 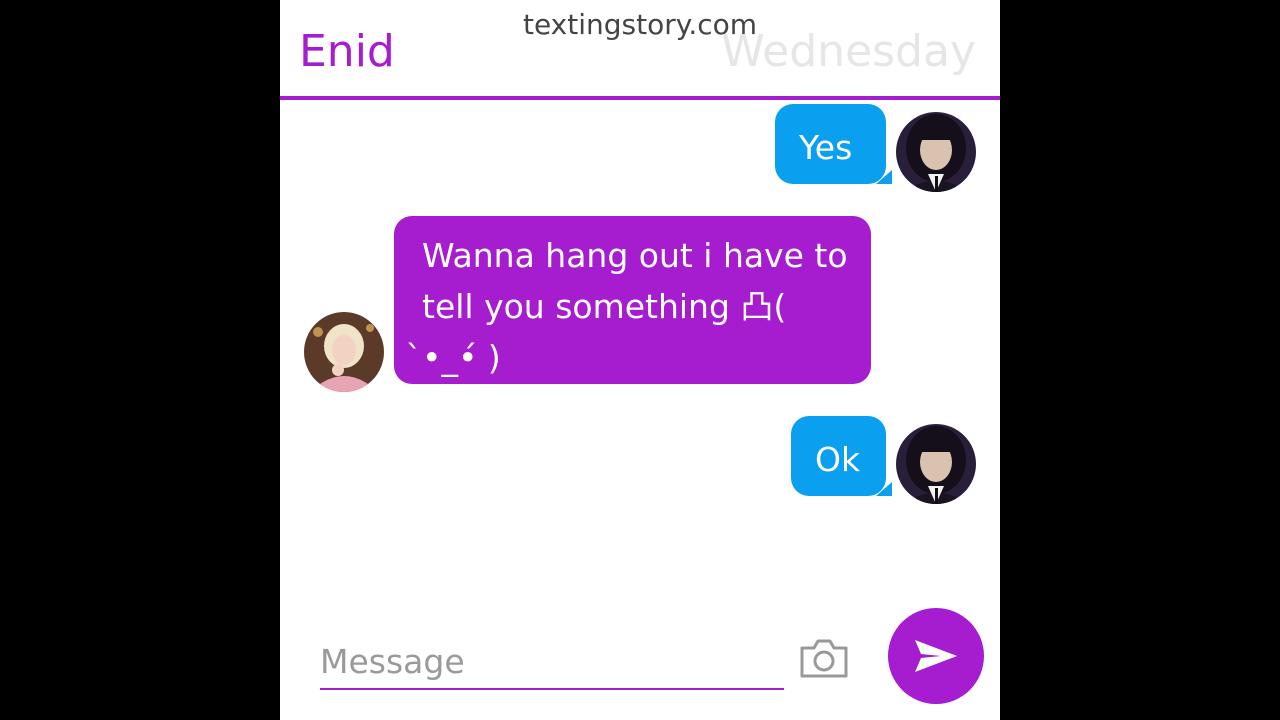 I want to click on header-divider, so click(x=640, y=98).